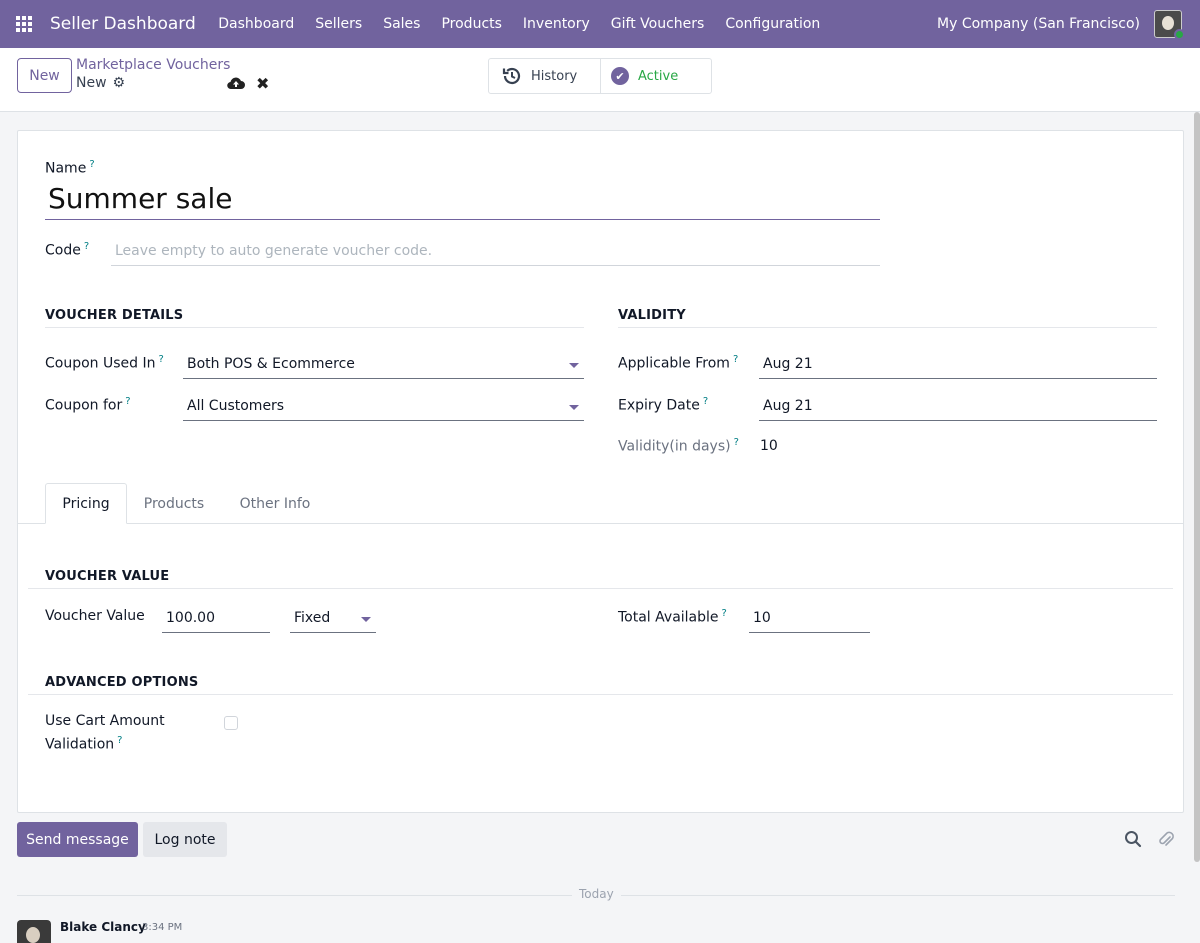 This screenshot has width=1200, height=943. Describe the element at coordinates (114, 315) in the screenshot. I see `voucher-details-title: VOUCHER DETAILS` at that location.